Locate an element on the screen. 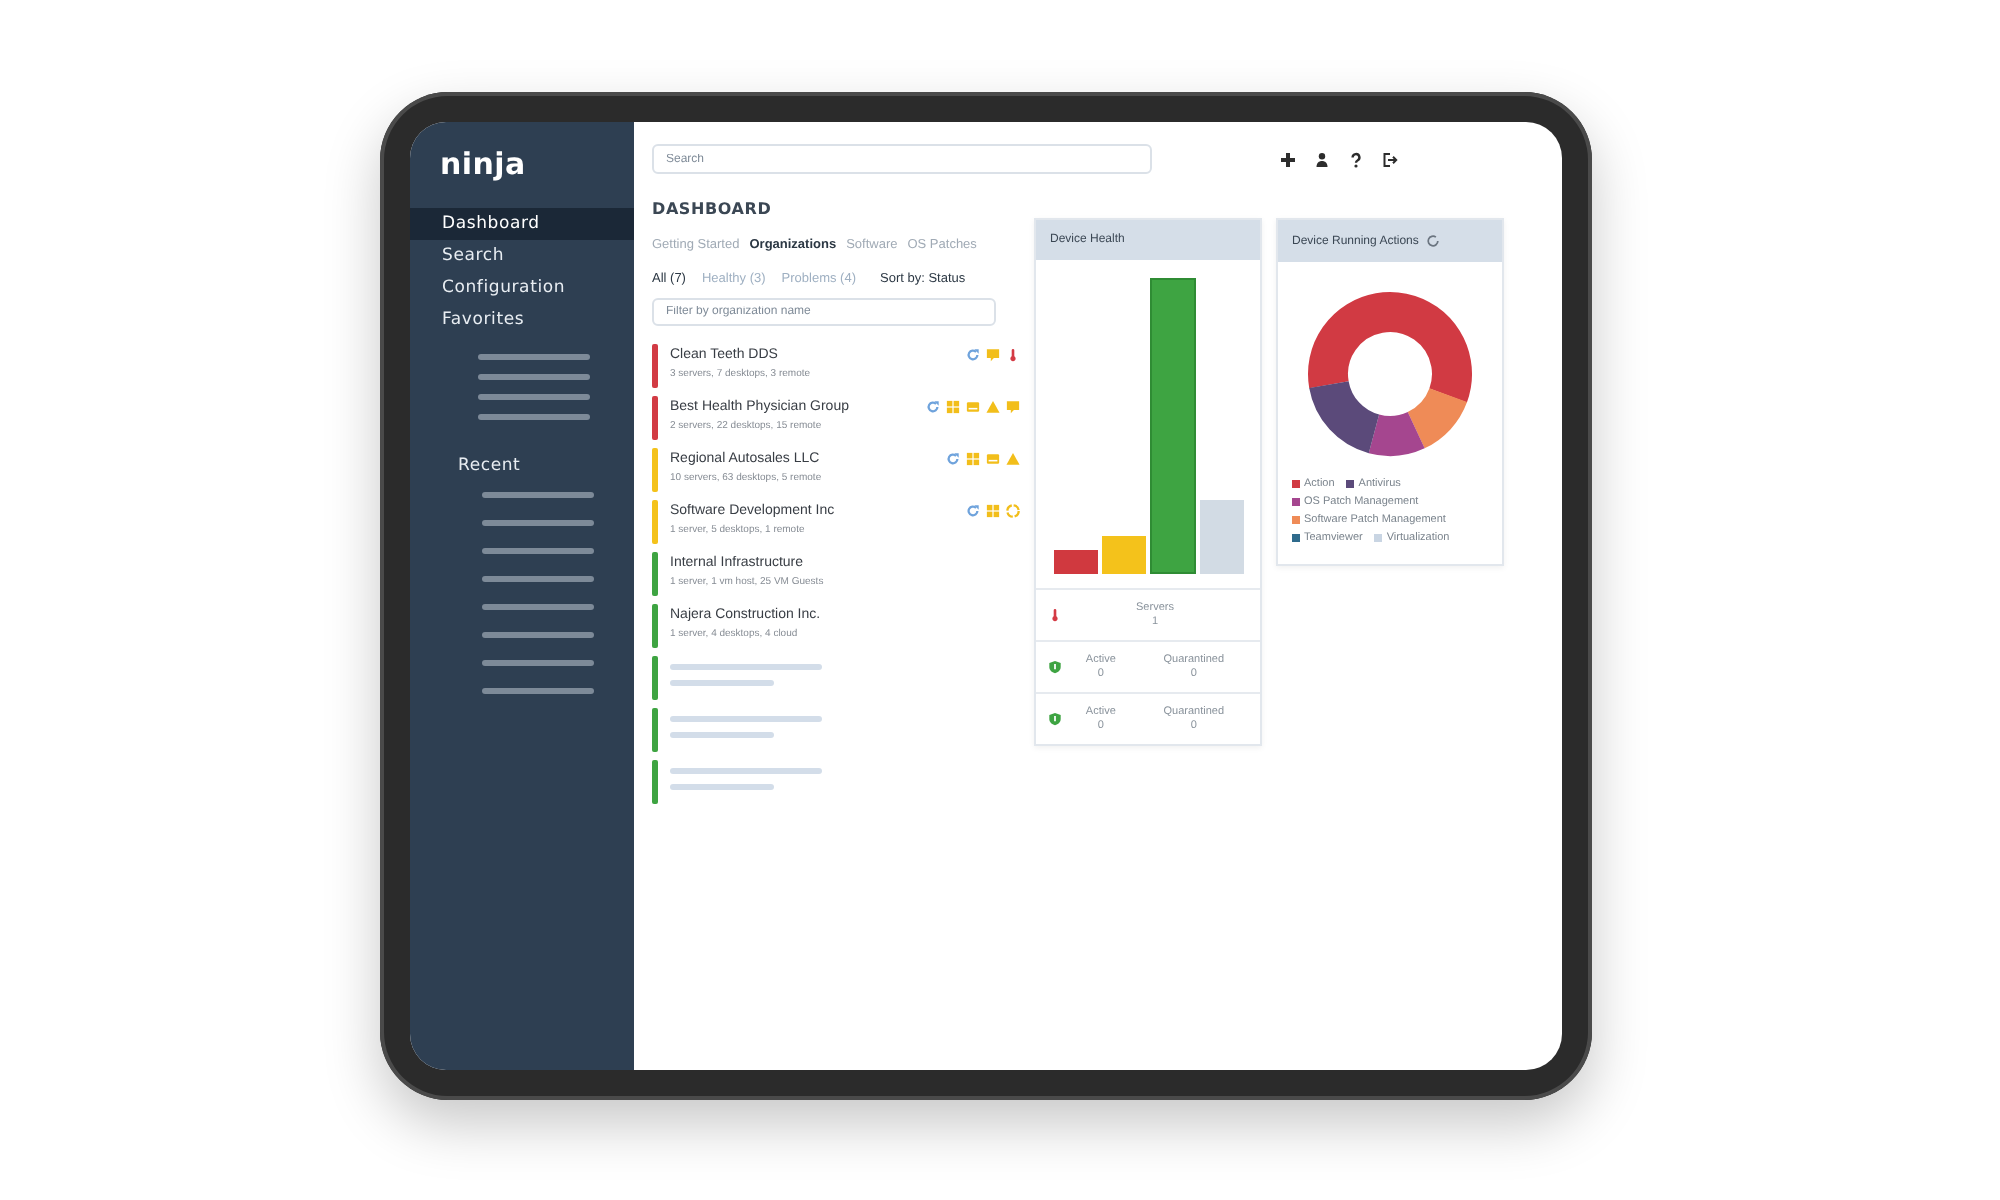 Image resolution: width=2000 pixels, height=1200 pixels. spinner-icon is located at coordinates (1433, 241).